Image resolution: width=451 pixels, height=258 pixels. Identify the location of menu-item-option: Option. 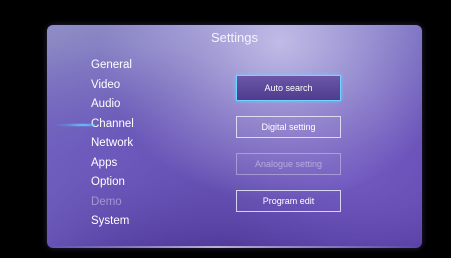
(112, 183).